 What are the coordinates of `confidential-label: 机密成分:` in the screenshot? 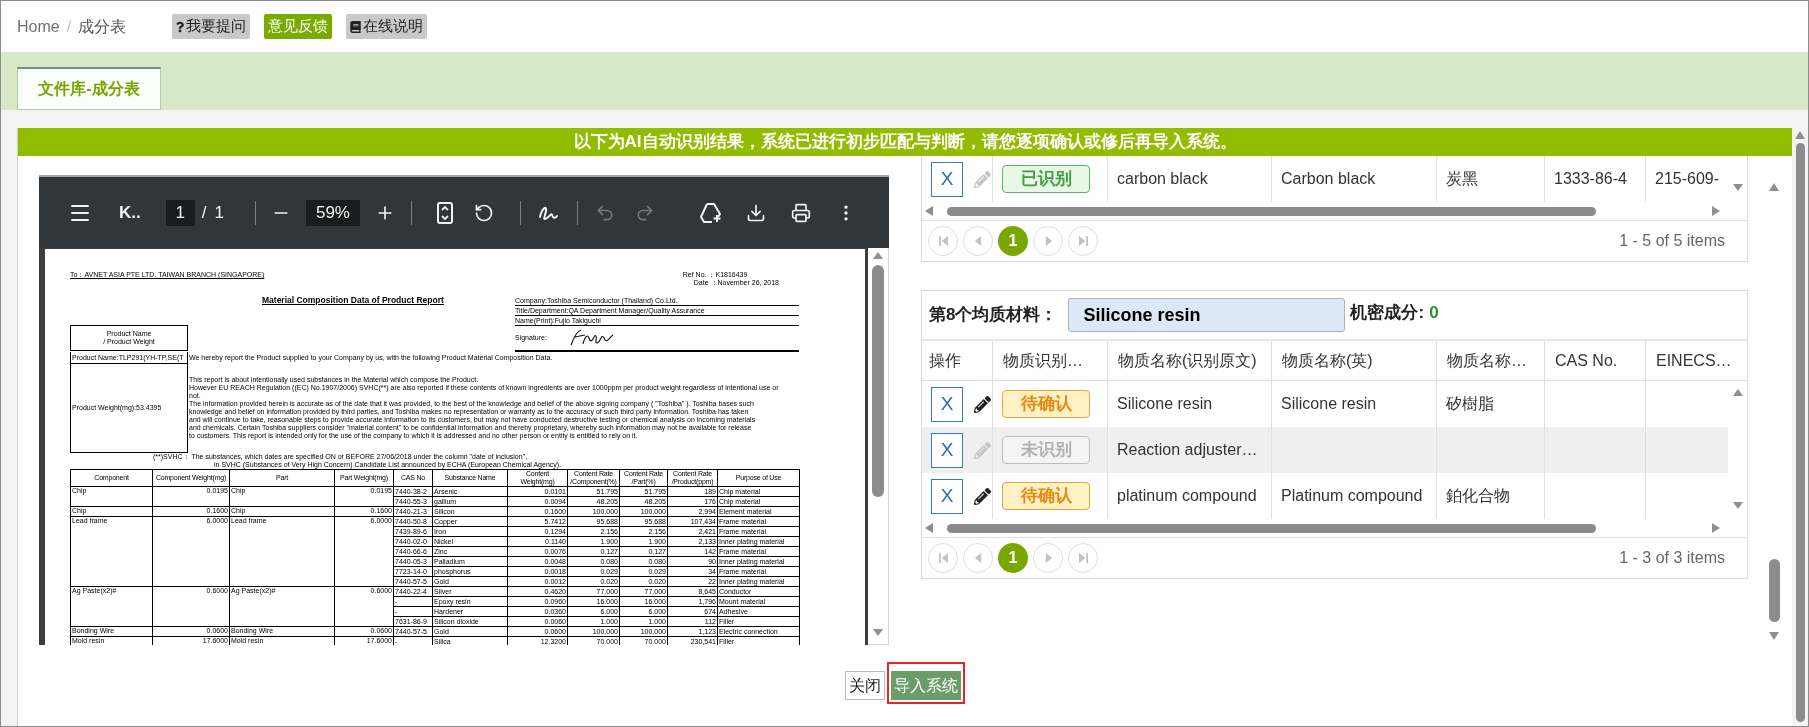 It's located at (1387, 313).